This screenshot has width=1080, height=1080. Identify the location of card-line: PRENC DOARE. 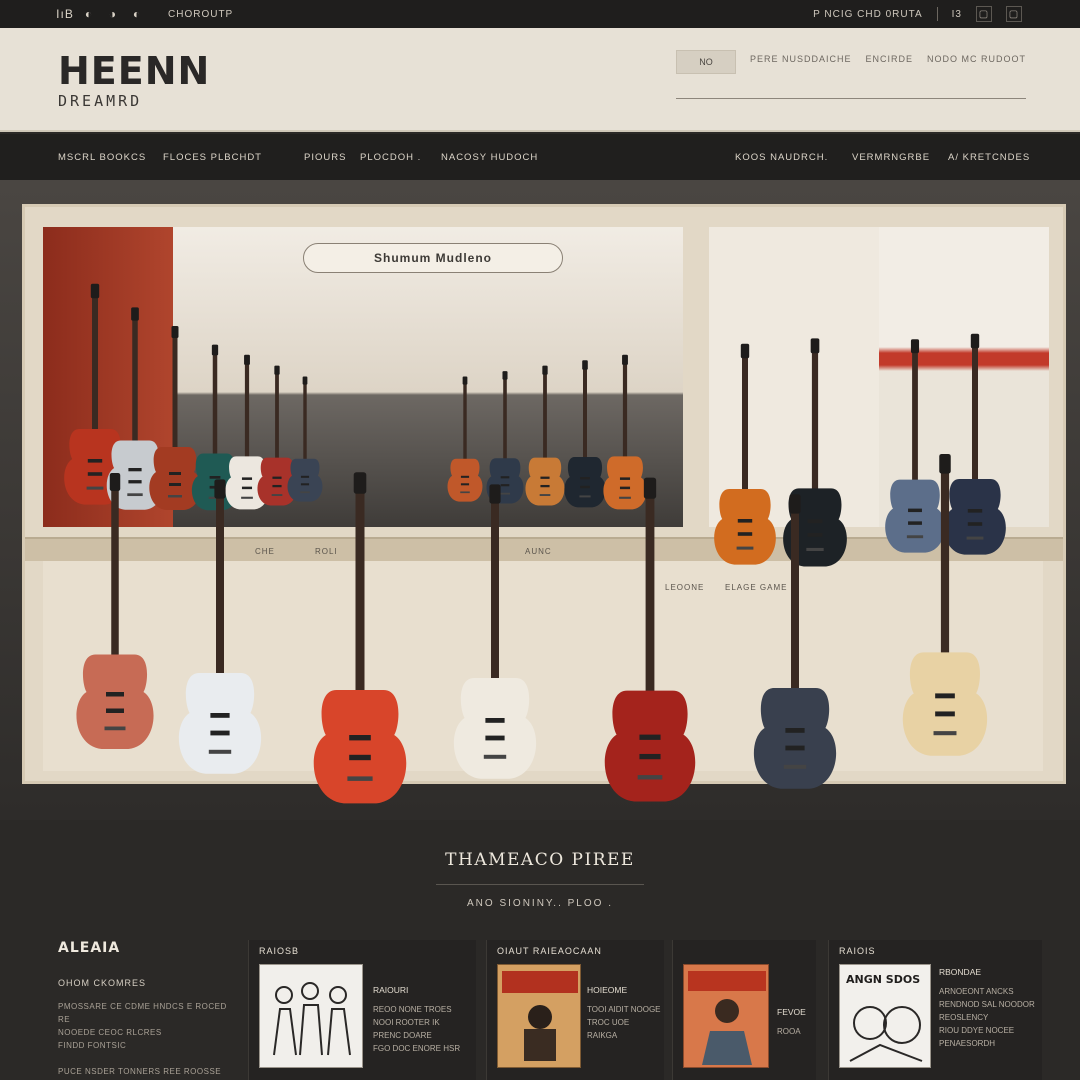
(402, 1035).